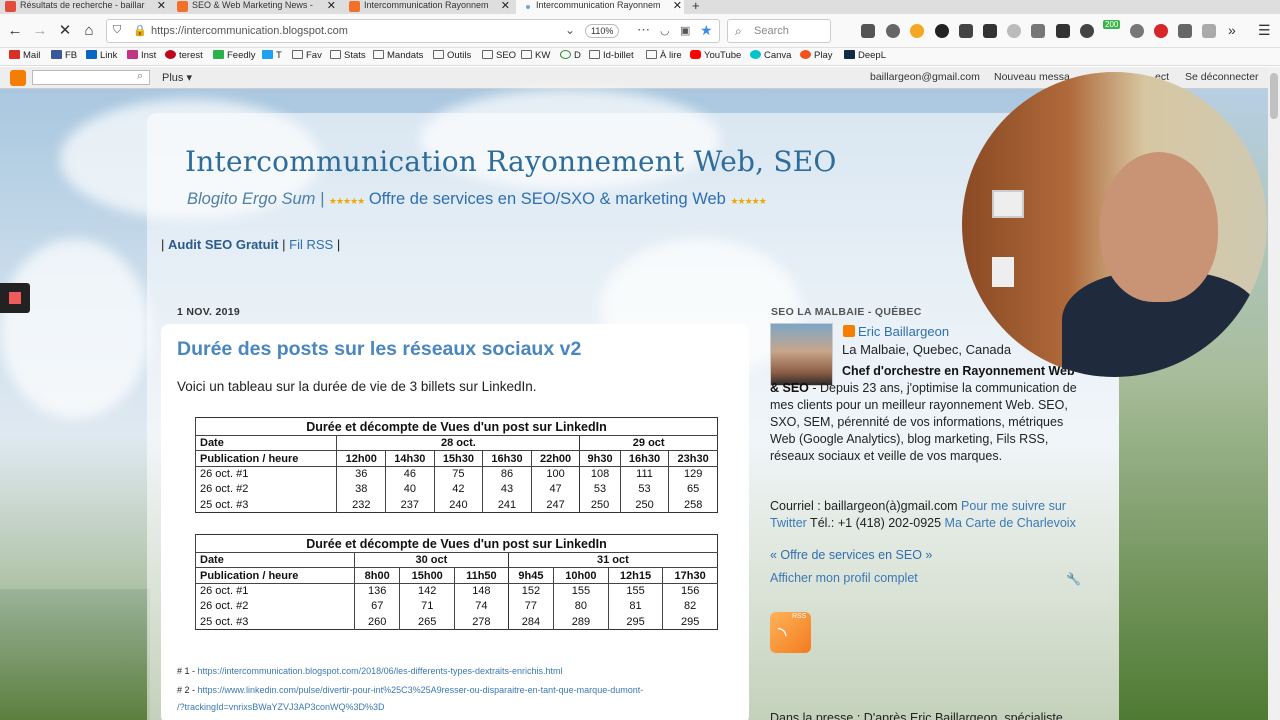 This screenshot has width=1280, height=720. Describe the element at coordinates (664, 55) in the screenshot. I see `bookmark-folder: À lire` at that location.